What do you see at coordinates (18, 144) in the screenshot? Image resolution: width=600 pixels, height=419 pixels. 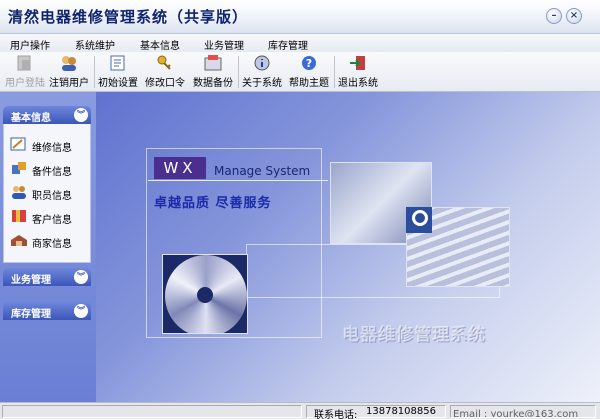 I see `repair-icon` at bounding box center [18, 144].